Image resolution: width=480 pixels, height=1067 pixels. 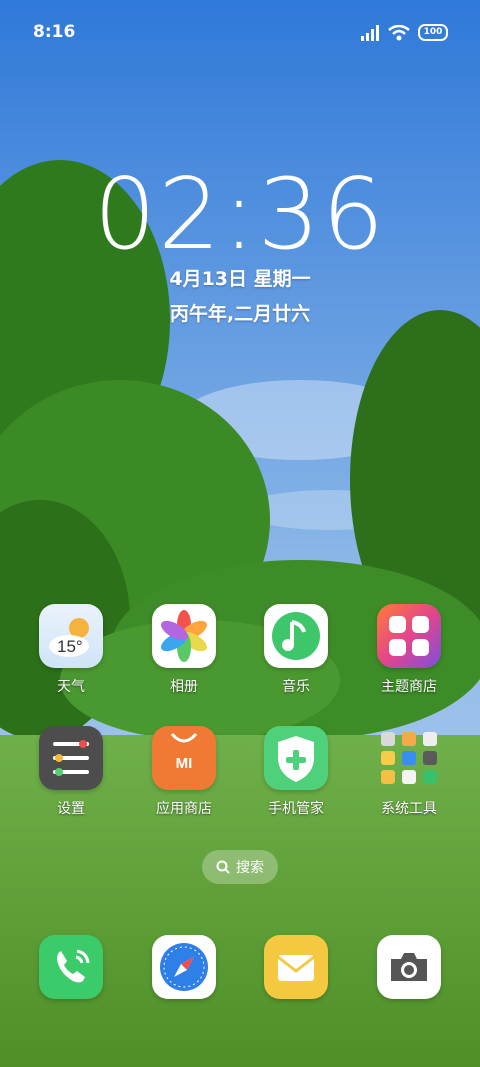 What do you see at coordinates (184, 809) in the screenshot?
I see `app-label: 应用商店` at bounding box center [184, 809].